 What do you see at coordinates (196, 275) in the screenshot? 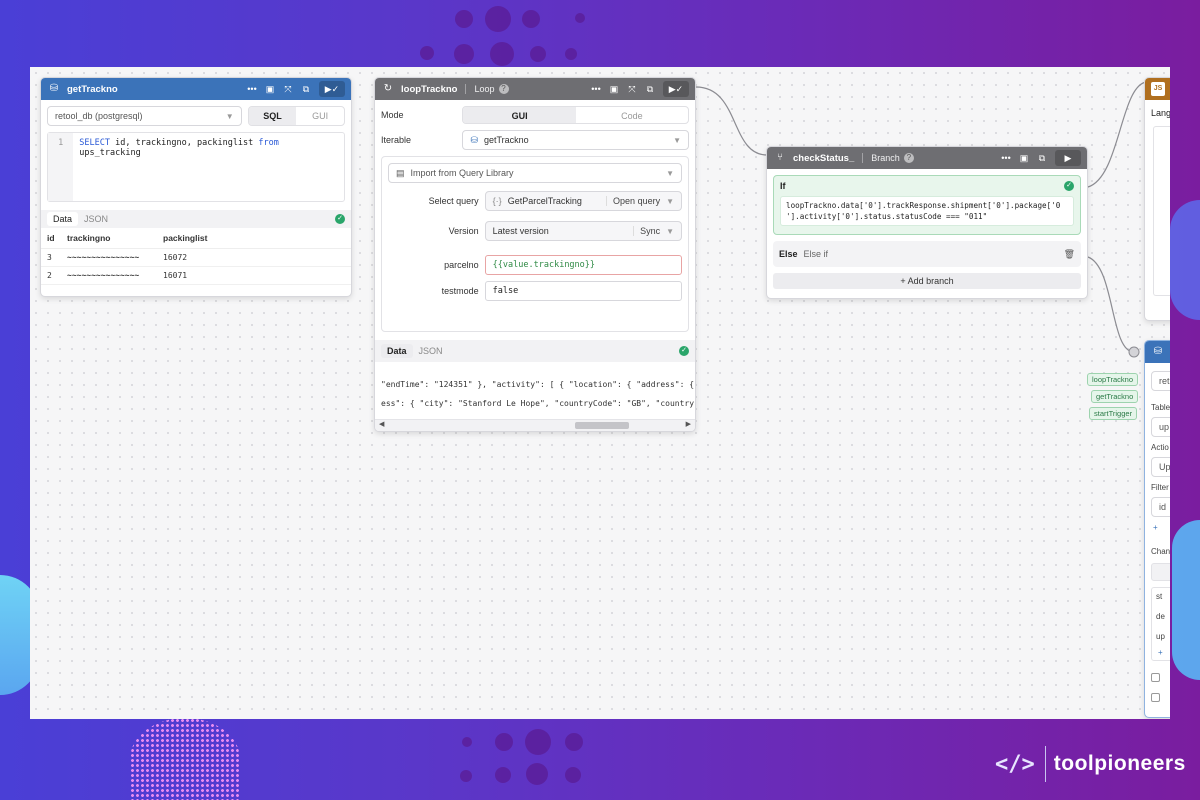
I see `table-row: 2 ~~~~~~~~~~~~~~~ 16071` at bounding box center [196, 275].